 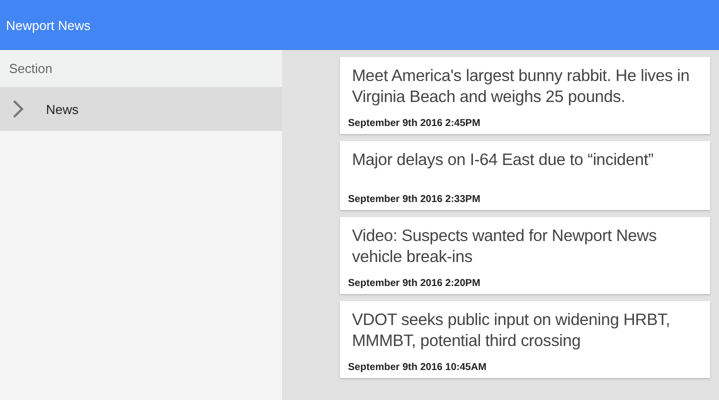 I want to click on sidebar-item: News, so click(x=141, y=109).